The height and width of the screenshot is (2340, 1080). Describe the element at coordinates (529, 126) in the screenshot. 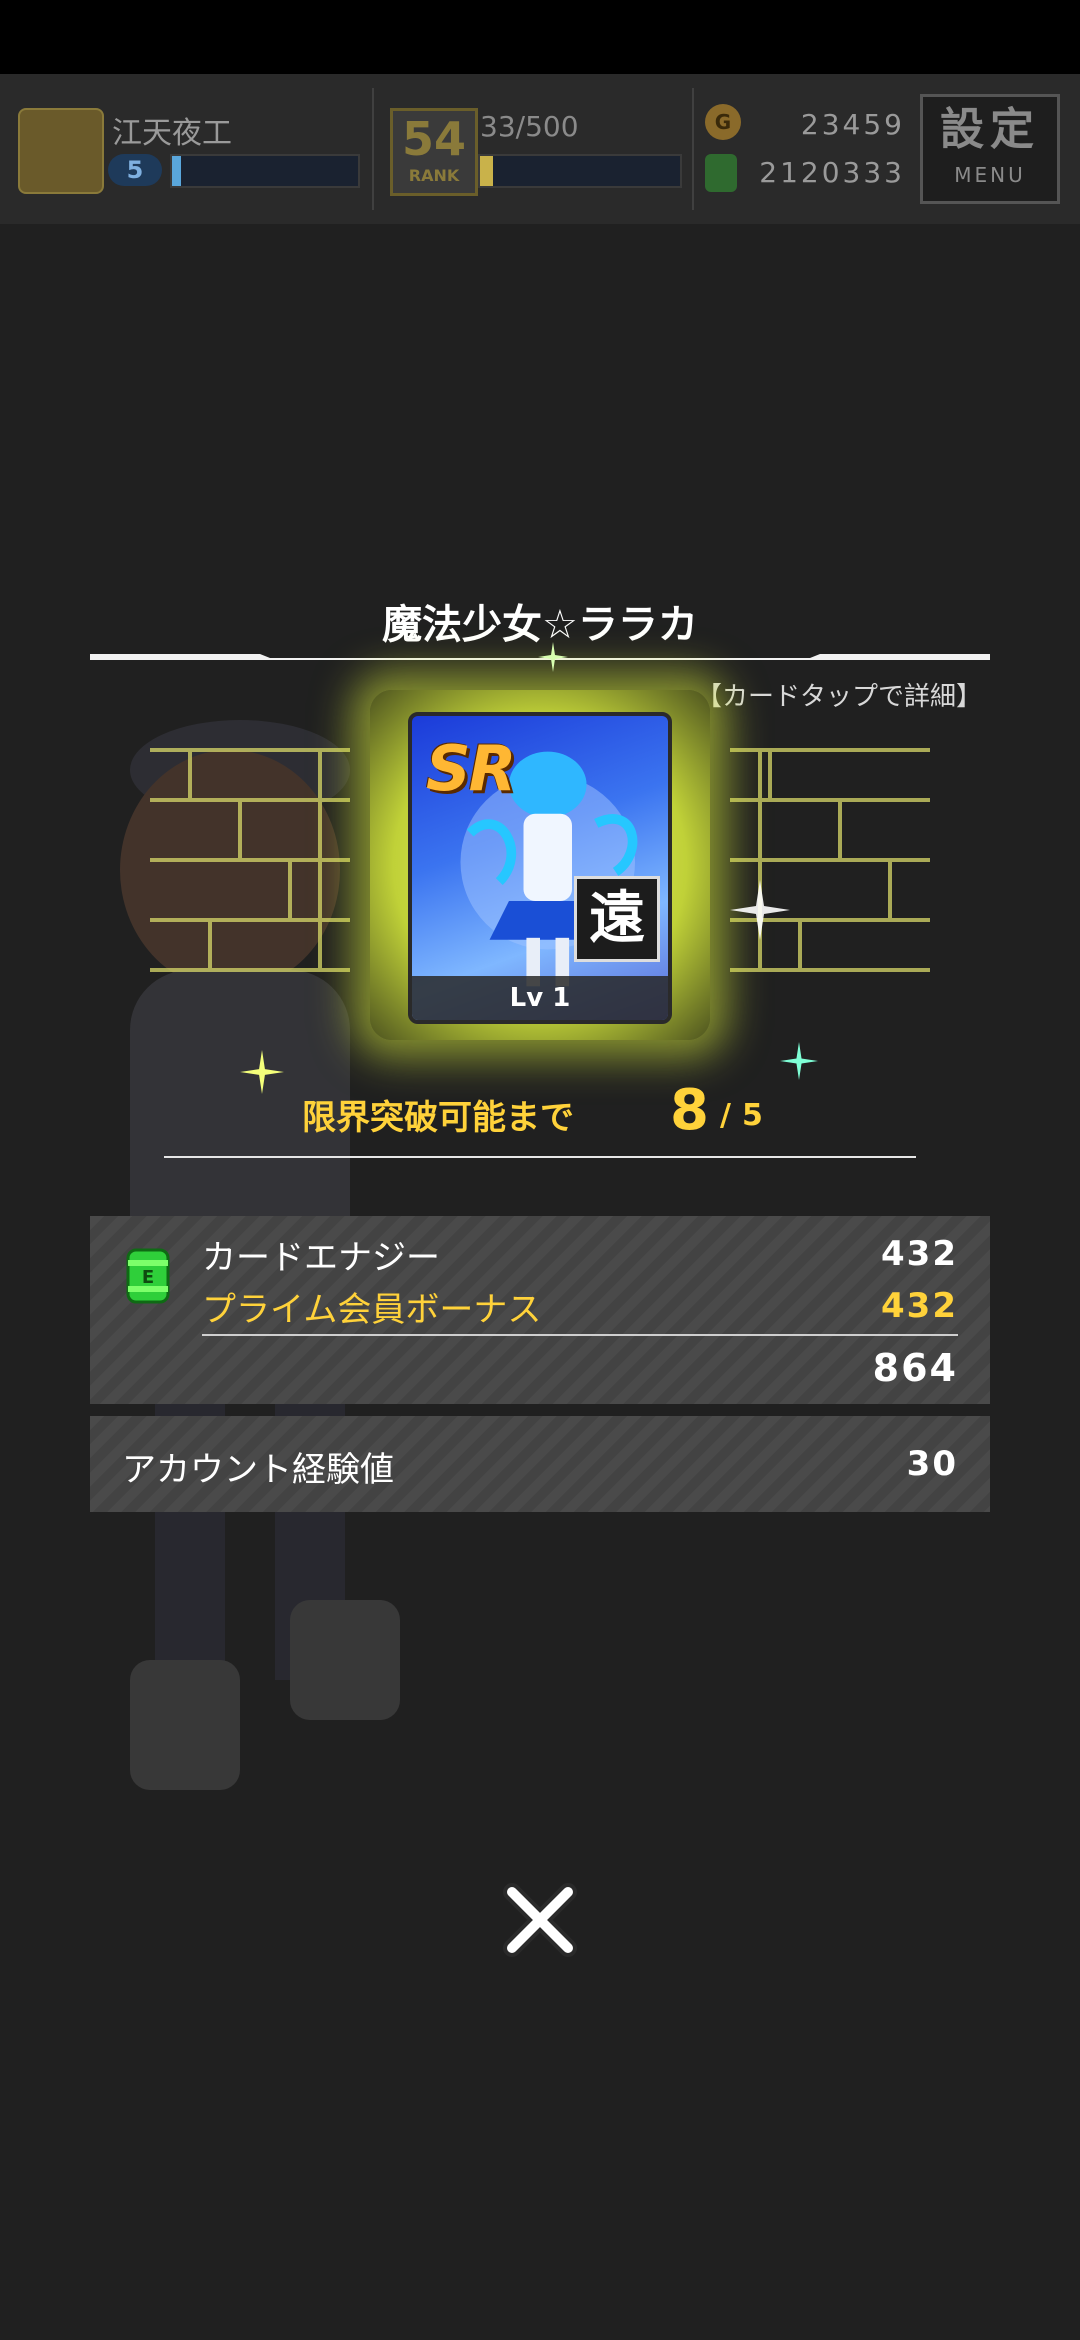

I see `rank-progress-text: 33/500` at that location.